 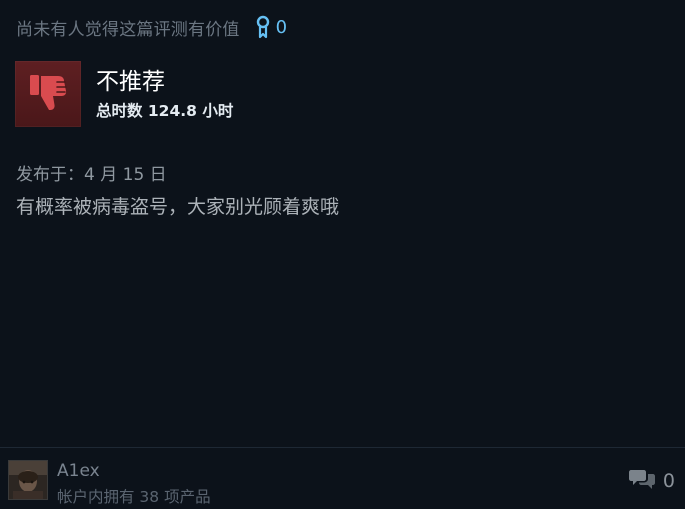 What do you see at coordinates (91, 175) in the screenshot?
I see `posted-date: 发布于：4 月 15 日` at bounding box center [91, 175].